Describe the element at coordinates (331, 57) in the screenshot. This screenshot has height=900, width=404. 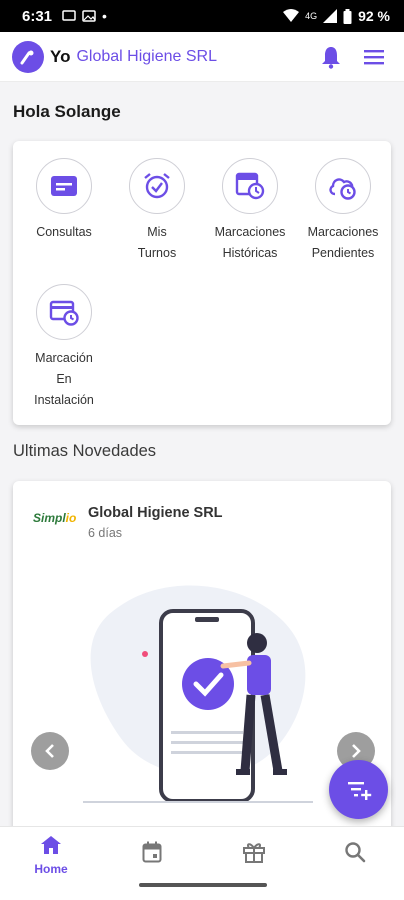
I see `bell-icon` at that location.